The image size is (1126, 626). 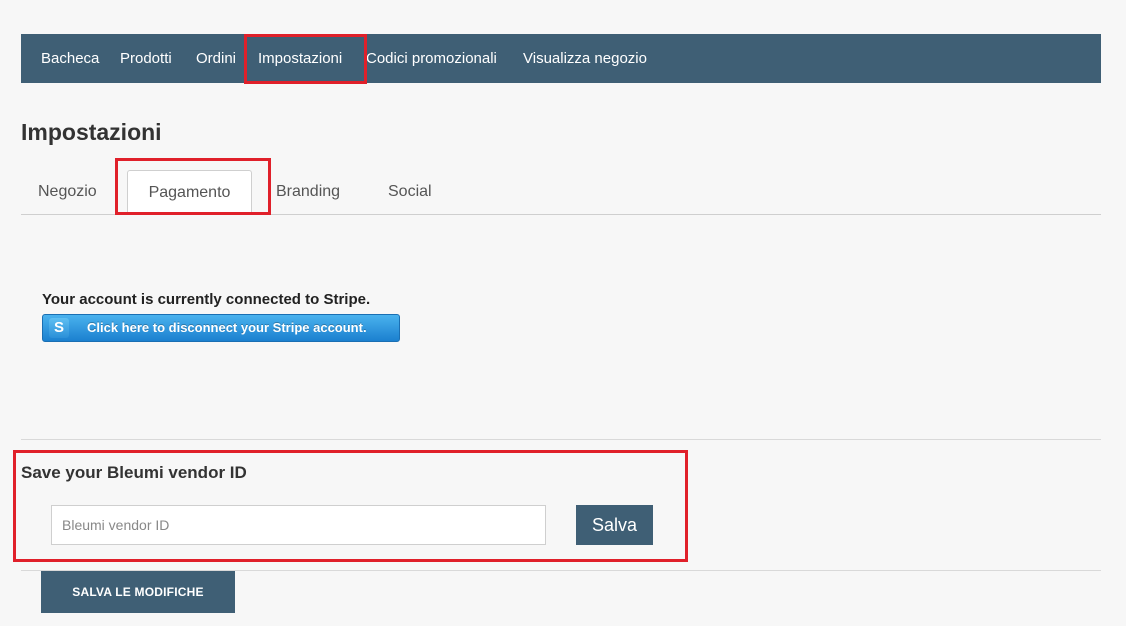 What do you see at coordinates (561, 439) in the screenshot?
I see `section-divider` at bounding box center [561, 439].